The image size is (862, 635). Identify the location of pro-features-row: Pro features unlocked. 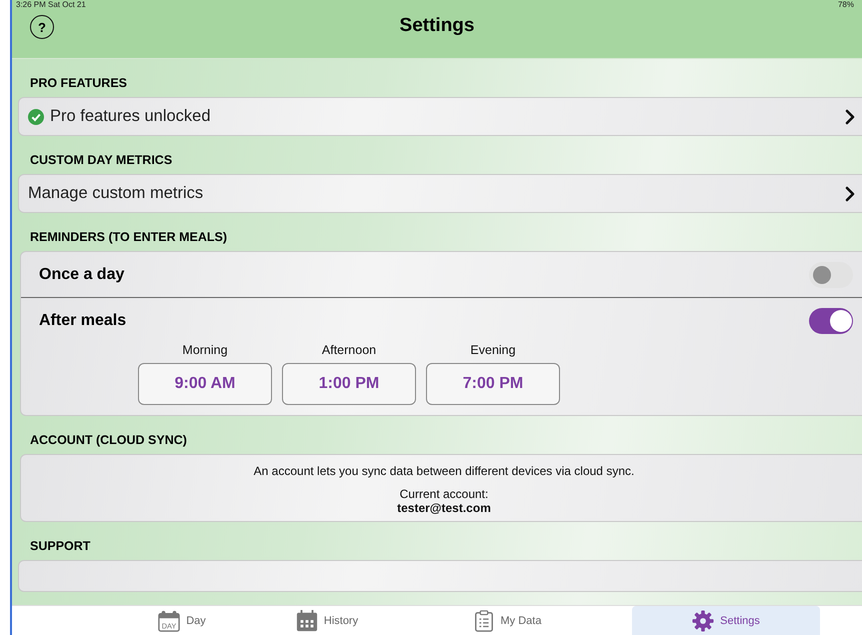
(440, 116).